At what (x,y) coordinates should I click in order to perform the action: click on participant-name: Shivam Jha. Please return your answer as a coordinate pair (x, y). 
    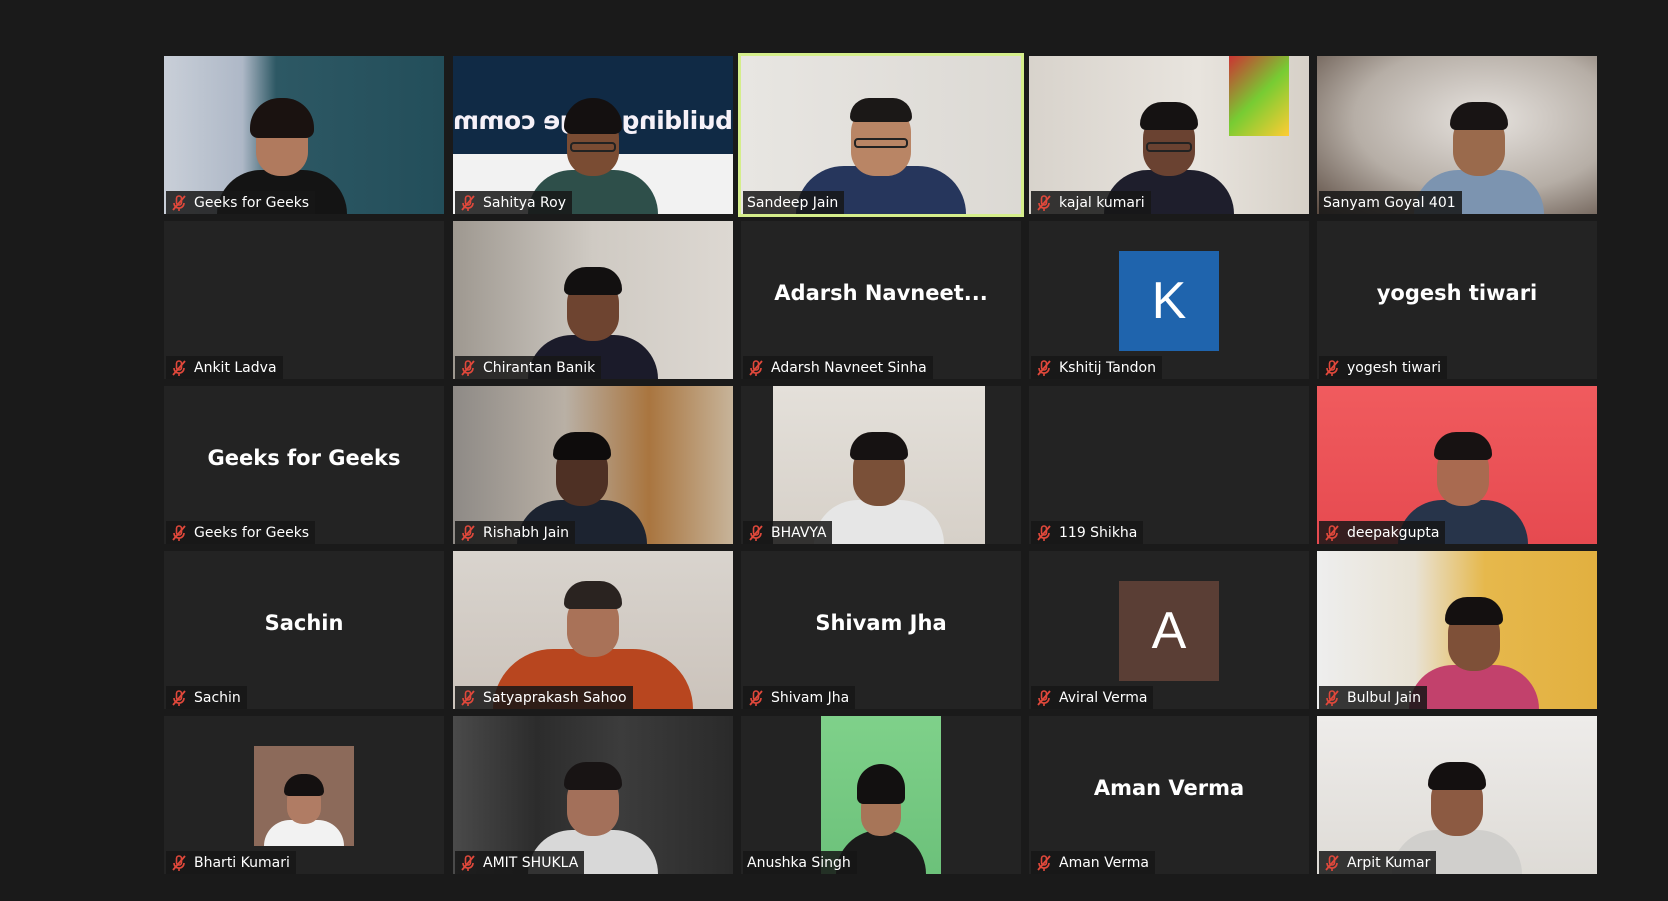
    Looking at the image, I should click on (810, 697).